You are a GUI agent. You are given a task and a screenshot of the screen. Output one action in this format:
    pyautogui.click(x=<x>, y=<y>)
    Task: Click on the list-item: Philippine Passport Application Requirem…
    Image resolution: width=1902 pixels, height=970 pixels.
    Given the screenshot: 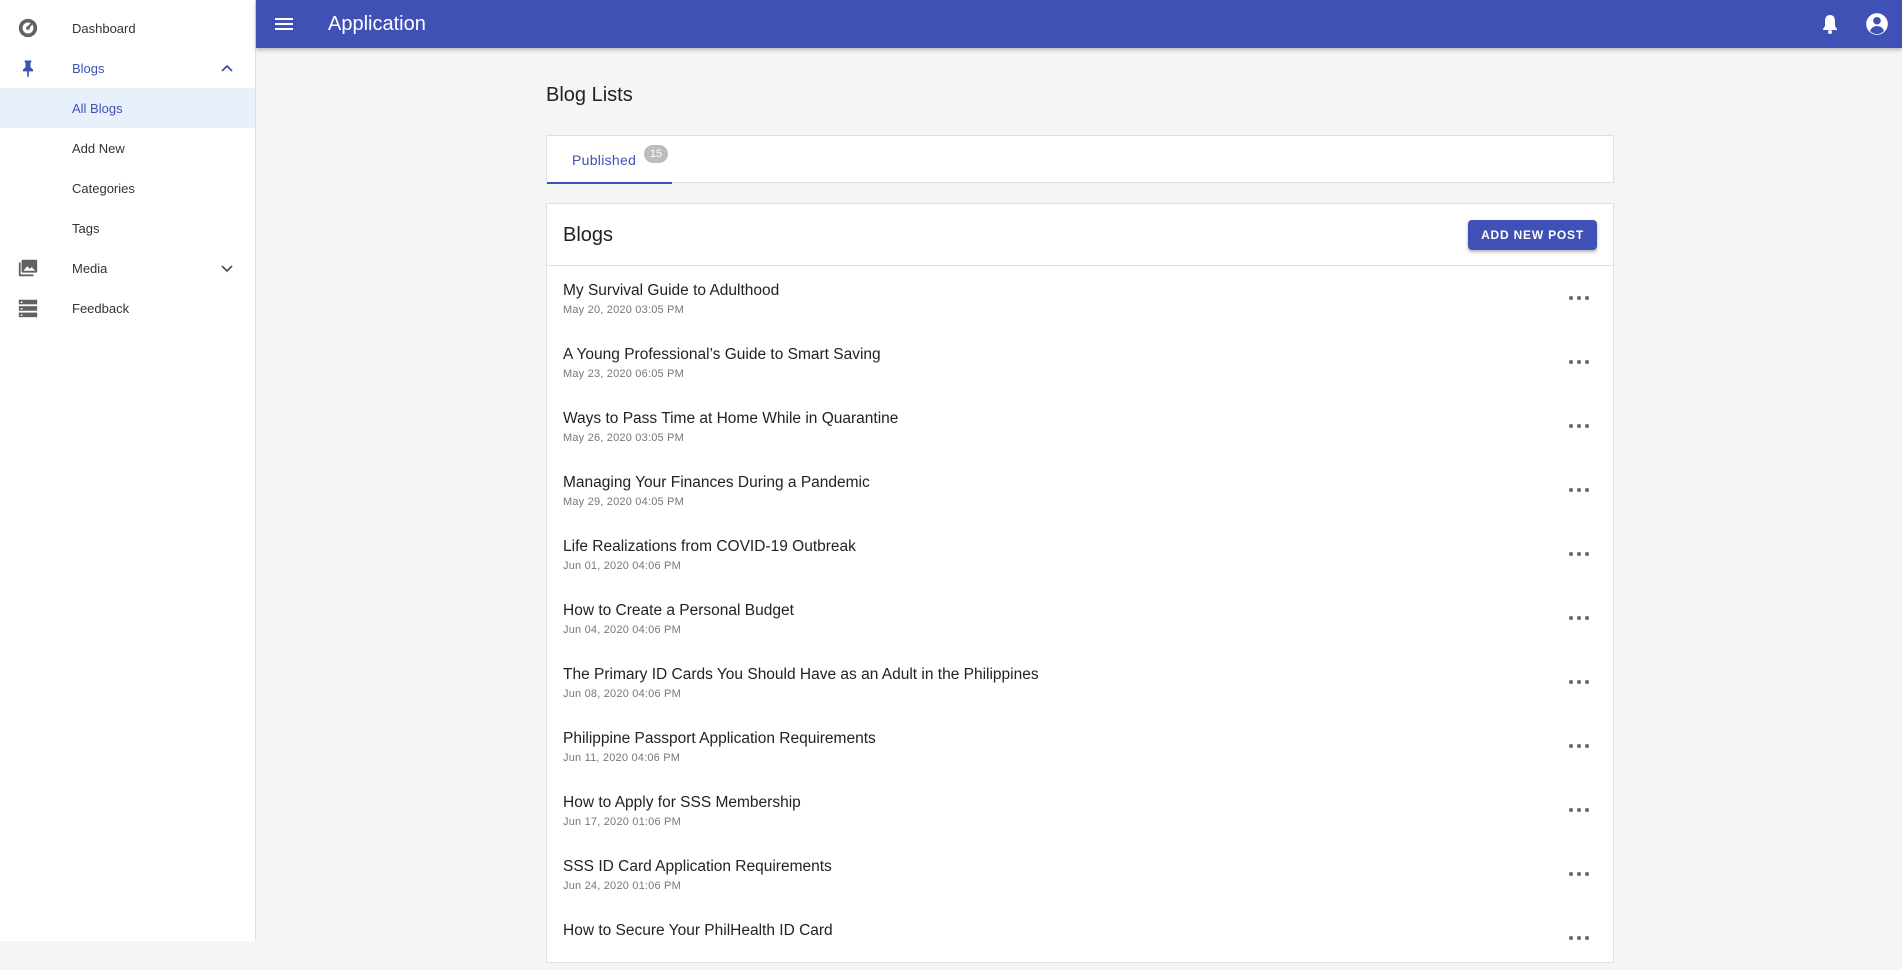 What is the action you would take?
    pyautogui.click(x=1080, y=746)
    